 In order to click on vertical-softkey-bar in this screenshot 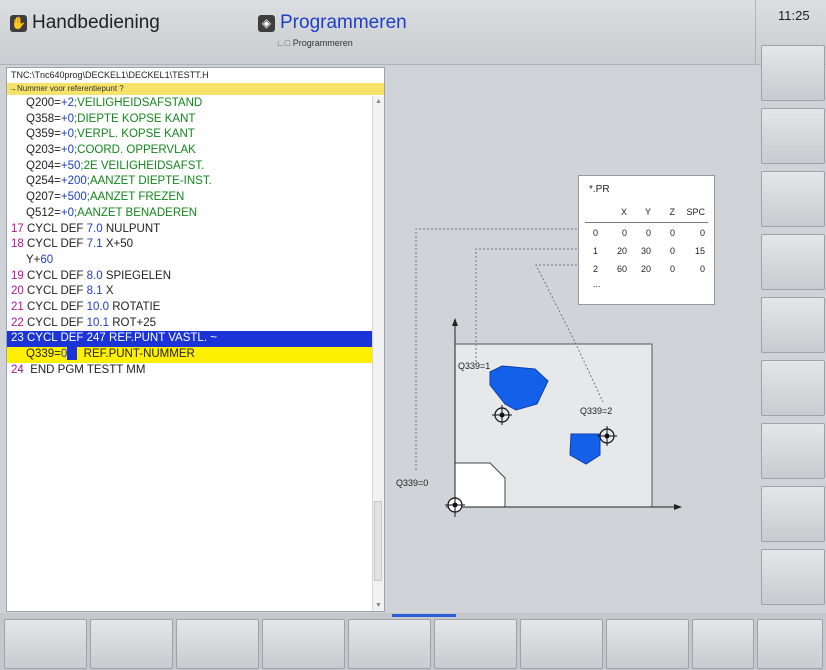, I will do `click(792, 327)`.